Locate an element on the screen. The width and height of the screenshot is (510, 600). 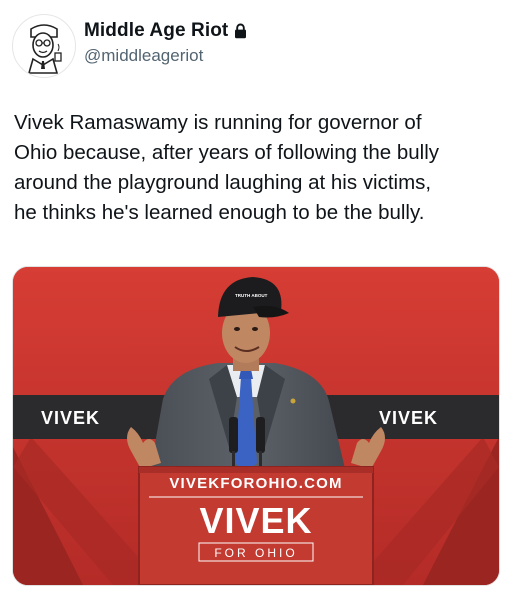
podium-tagline-text: FOR OHIO is located at coordinates (255, 553).